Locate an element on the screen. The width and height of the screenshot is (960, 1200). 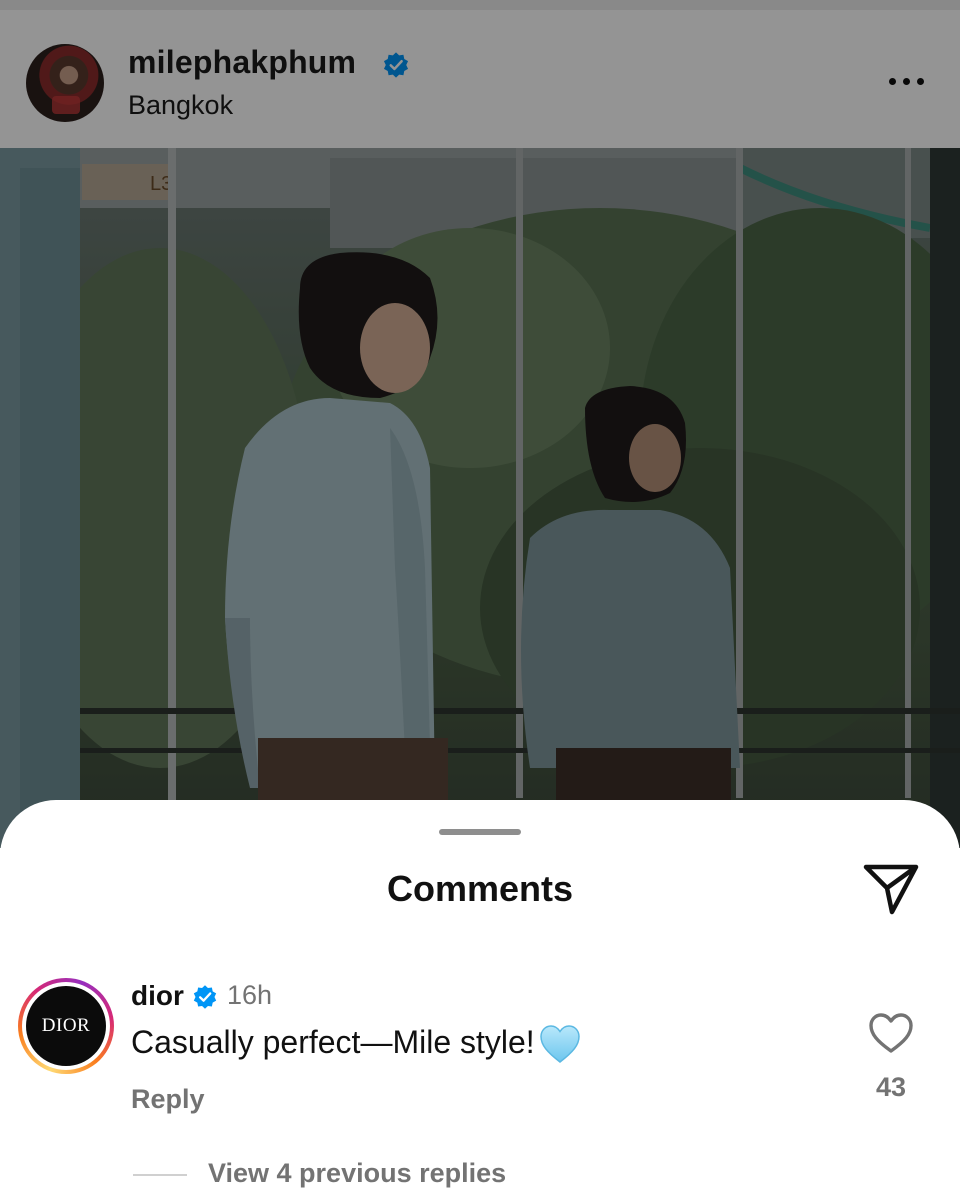
more-options-icon is located at coordinates (906, 81).